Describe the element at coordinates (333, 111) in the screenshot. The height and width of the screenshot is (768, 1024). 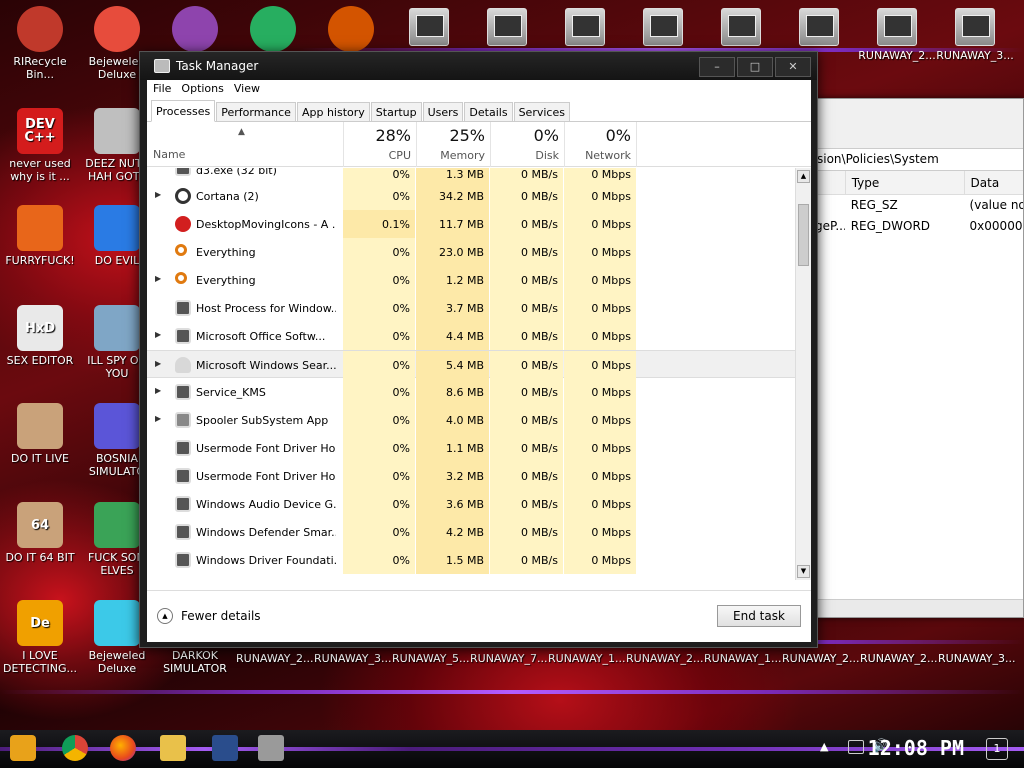
I see `tab-app-history: App history` at that location.